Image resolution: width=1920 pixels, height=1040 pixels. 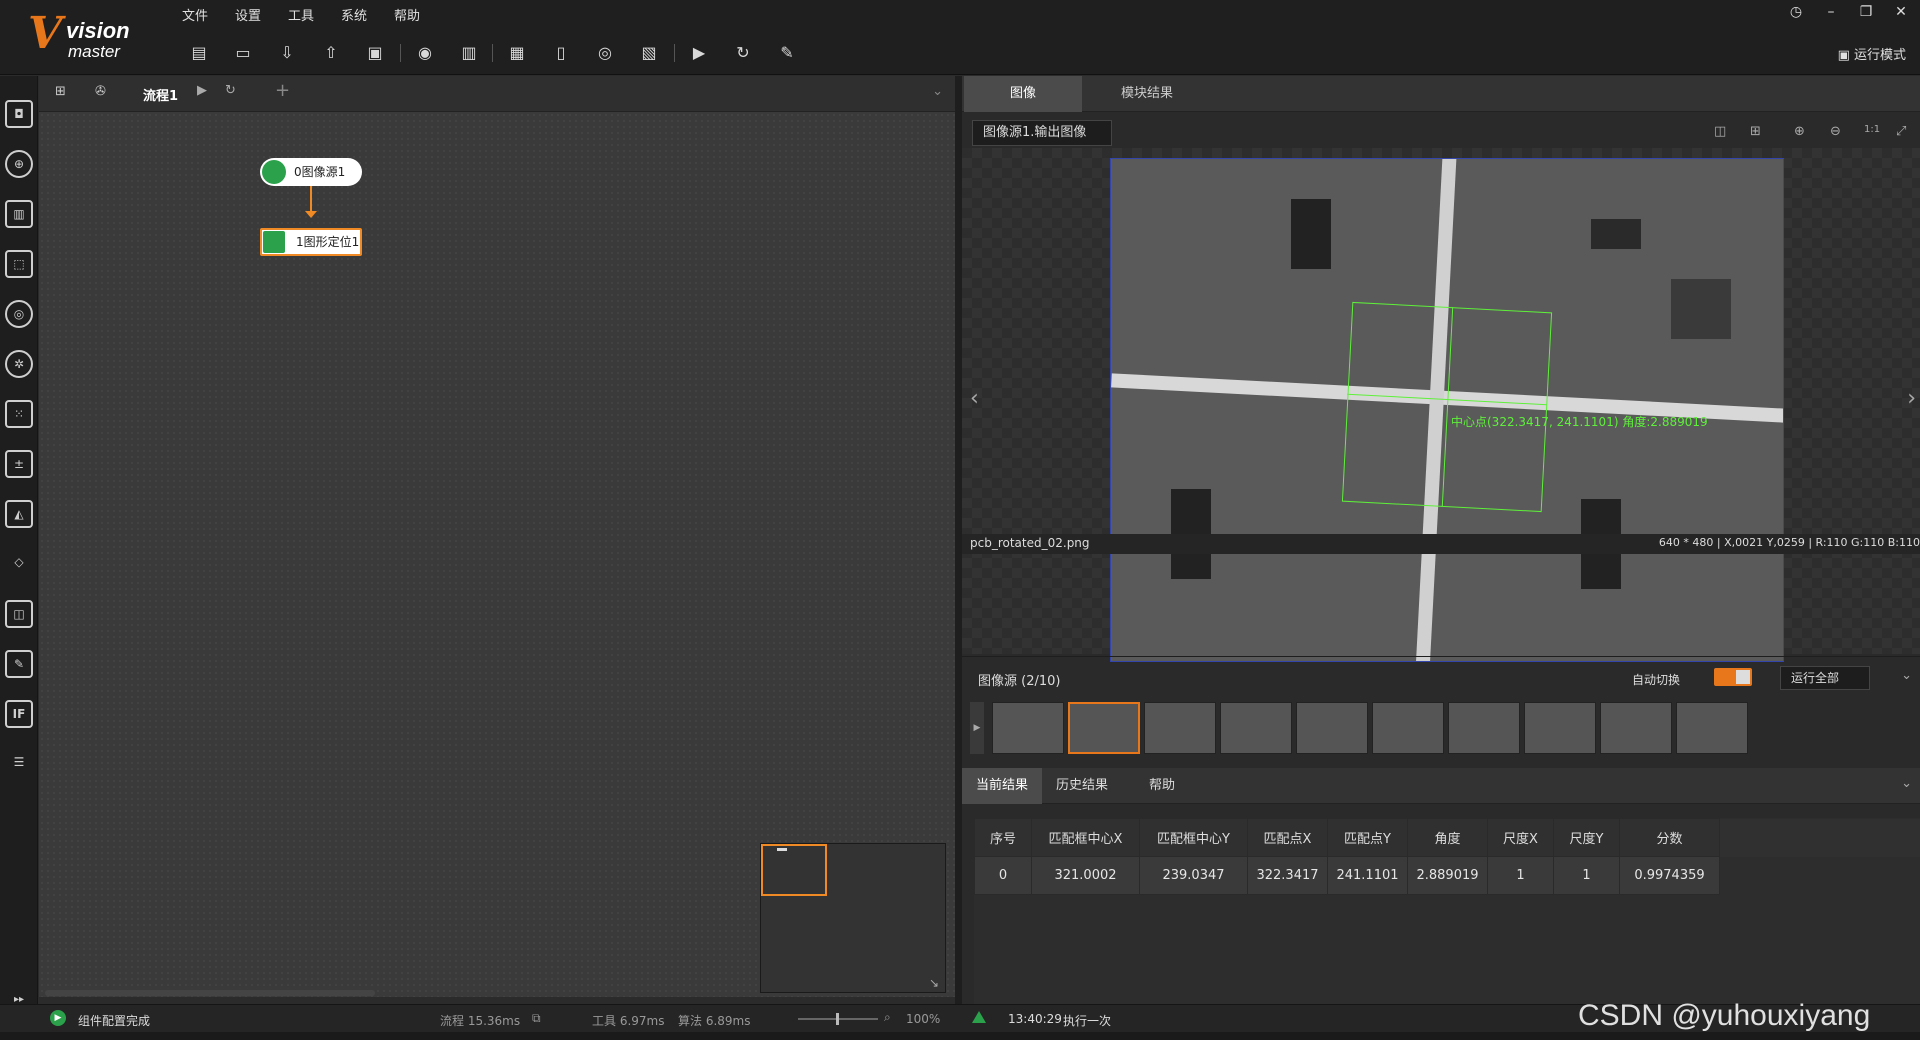 I want to click on export-icon: ⇧, so click(x=331, y=53).